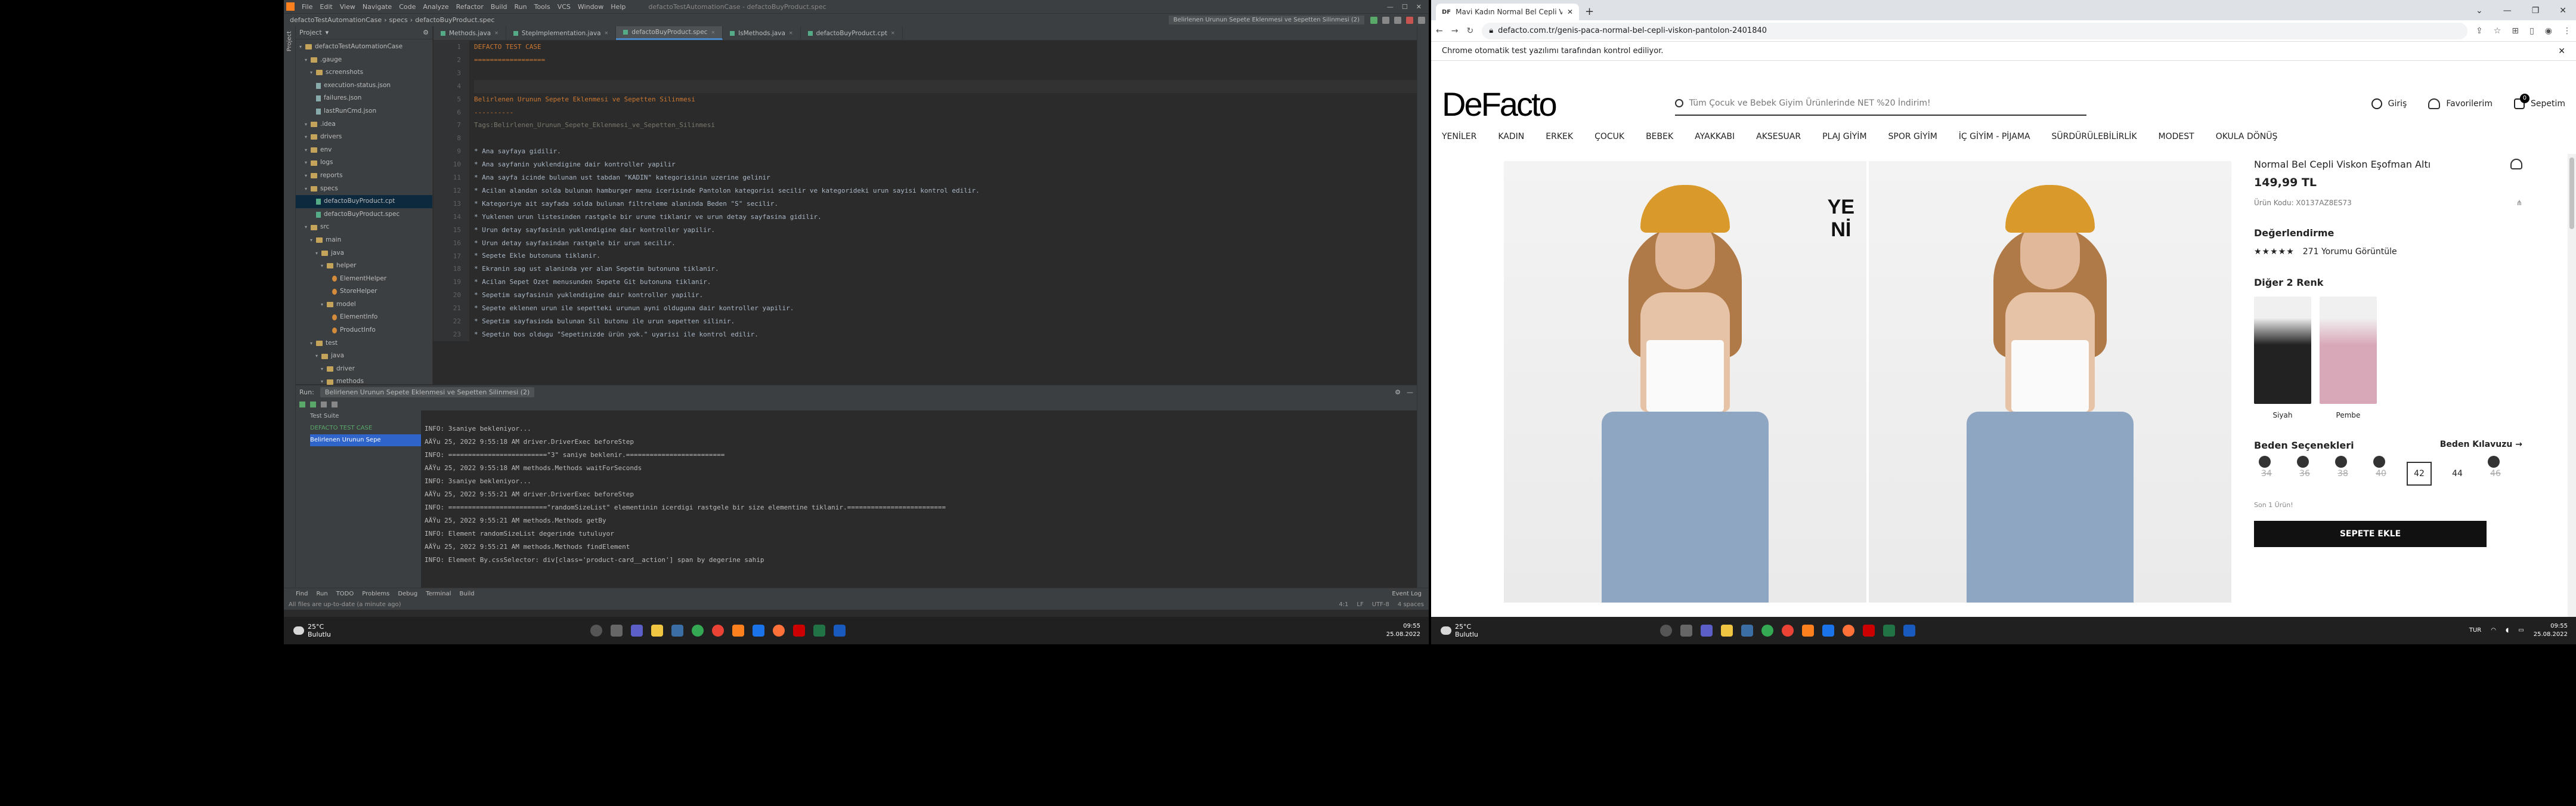  Describe the element at coordinates (289, 41) in the screenshot. I see `project-tool-label: Project` at that location.